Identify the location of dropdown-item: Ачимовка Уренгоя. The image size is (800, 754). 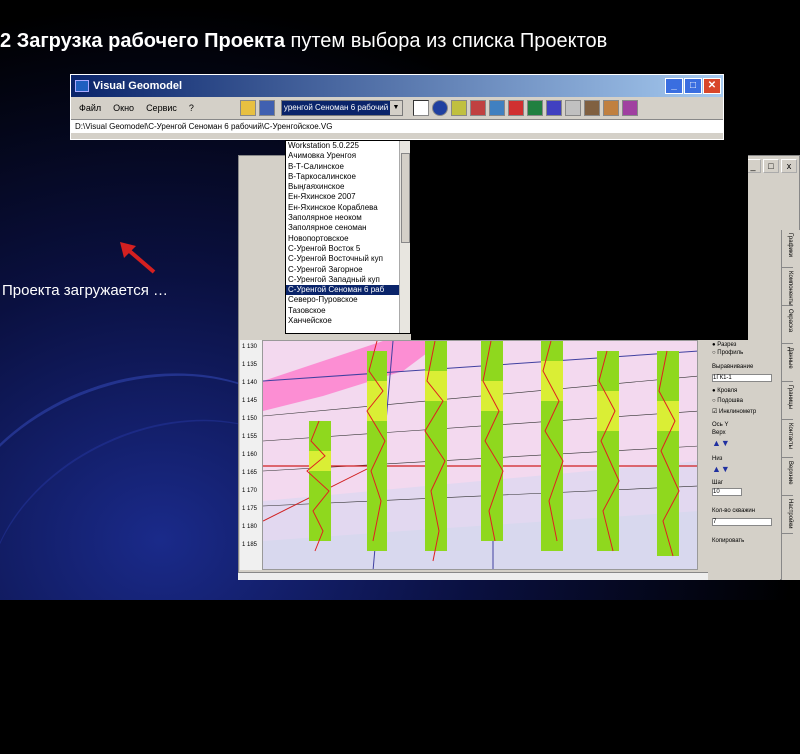
(343, 156).